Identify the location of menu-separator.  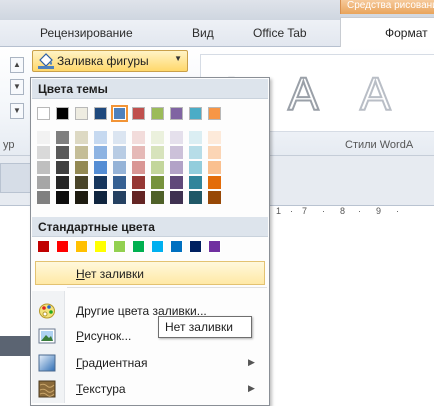
(167, 287).